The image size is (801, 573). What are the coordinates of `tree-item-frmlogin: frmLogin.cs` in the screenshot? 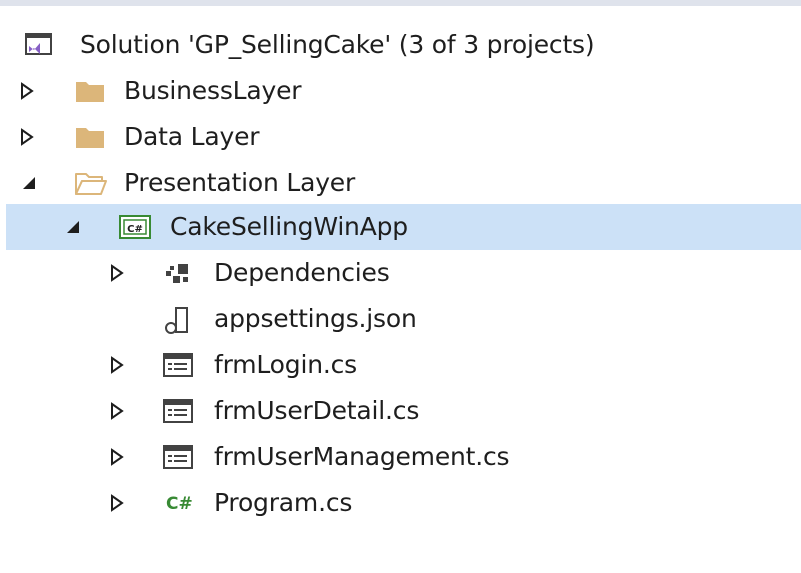 It's located at (403, 365).